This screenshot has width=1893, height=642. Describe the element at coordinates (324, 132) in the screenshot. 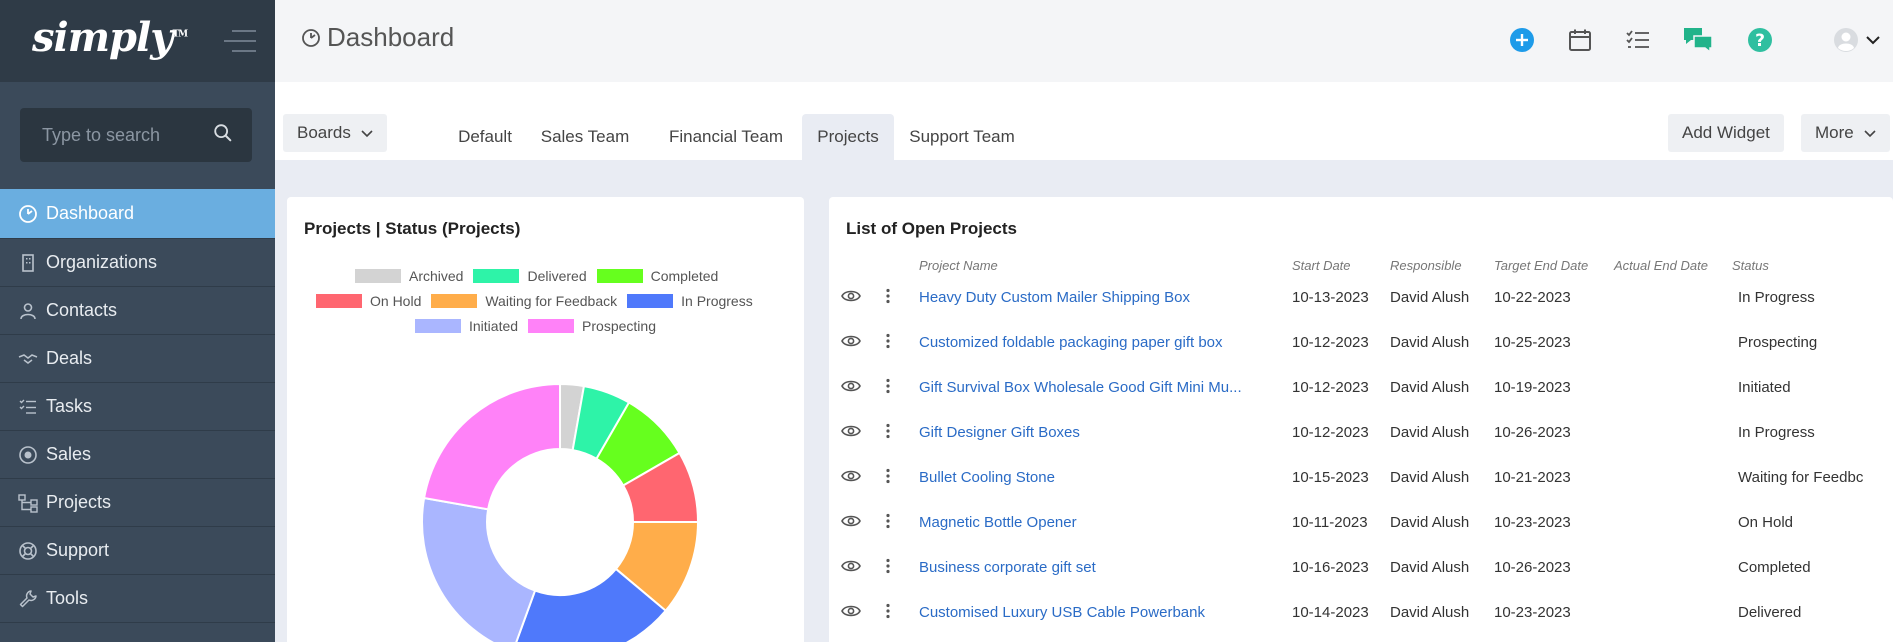

I see `boards-label: Boards` at that location.